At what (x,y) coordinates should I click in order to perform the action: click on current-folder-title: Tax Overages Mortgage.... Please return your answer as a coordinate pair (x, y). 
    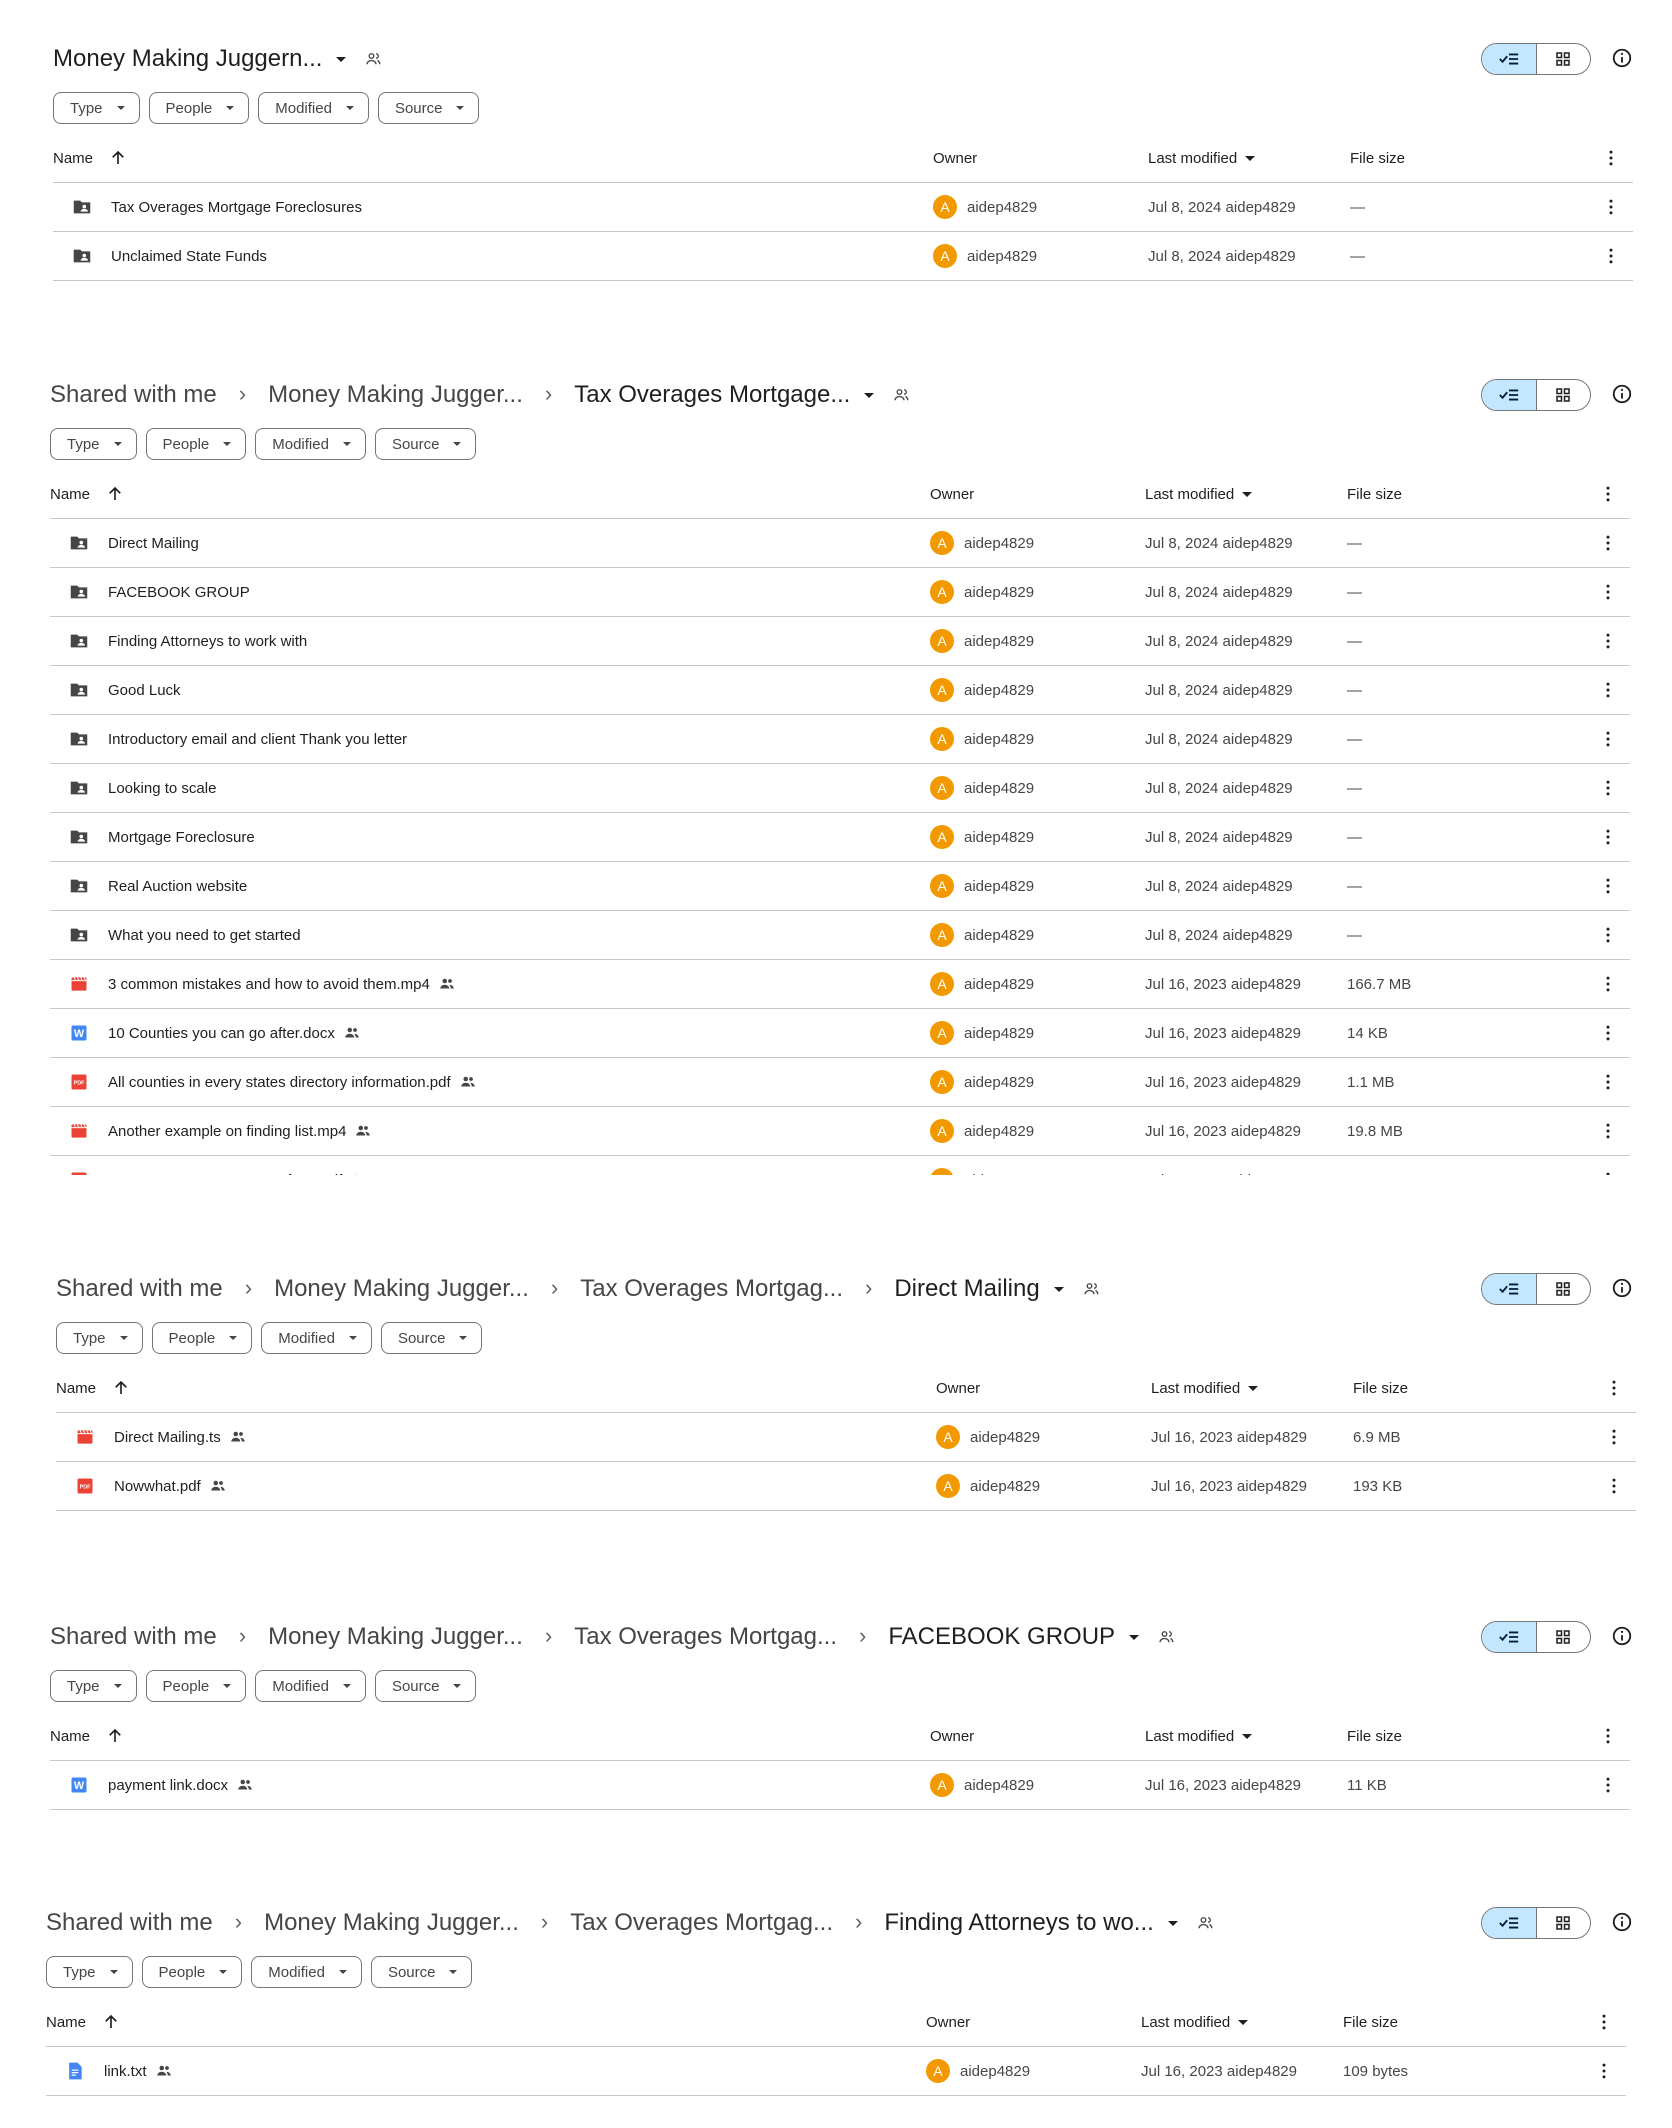
    Looking at the image, I should click on (712, 395).